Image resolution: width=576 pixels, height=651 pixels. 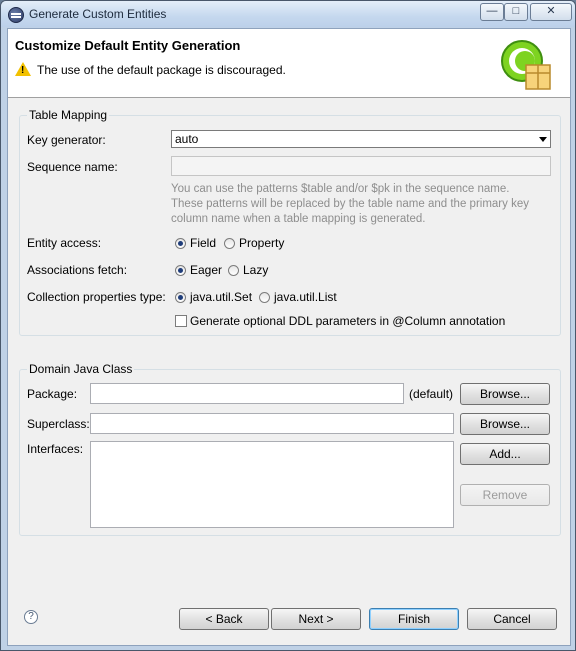 What do you see at coordinates (431, 394) in the screenshot?
I see `package-default-label: (default)` at bounding box center [431, 394].